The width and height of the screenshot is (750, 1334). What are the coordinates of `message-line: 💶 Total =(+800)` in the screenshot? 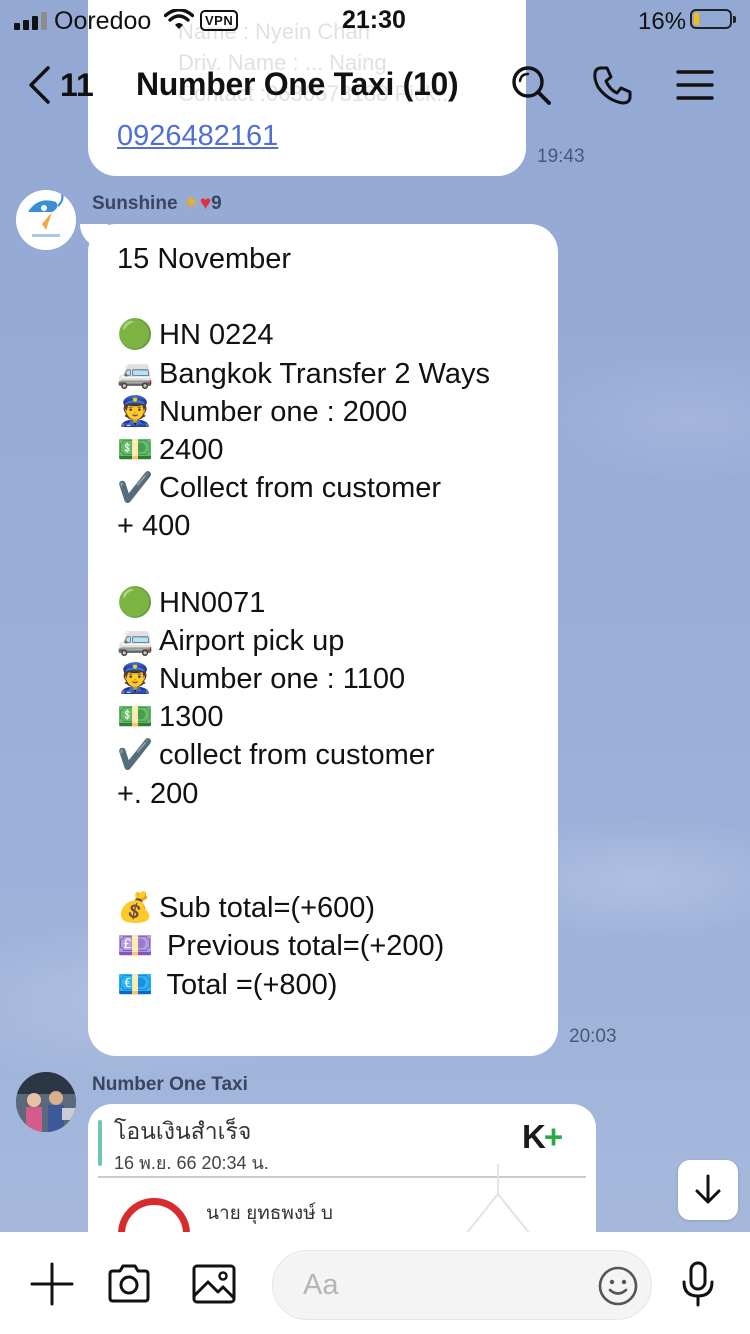 It's located at (227, 985).